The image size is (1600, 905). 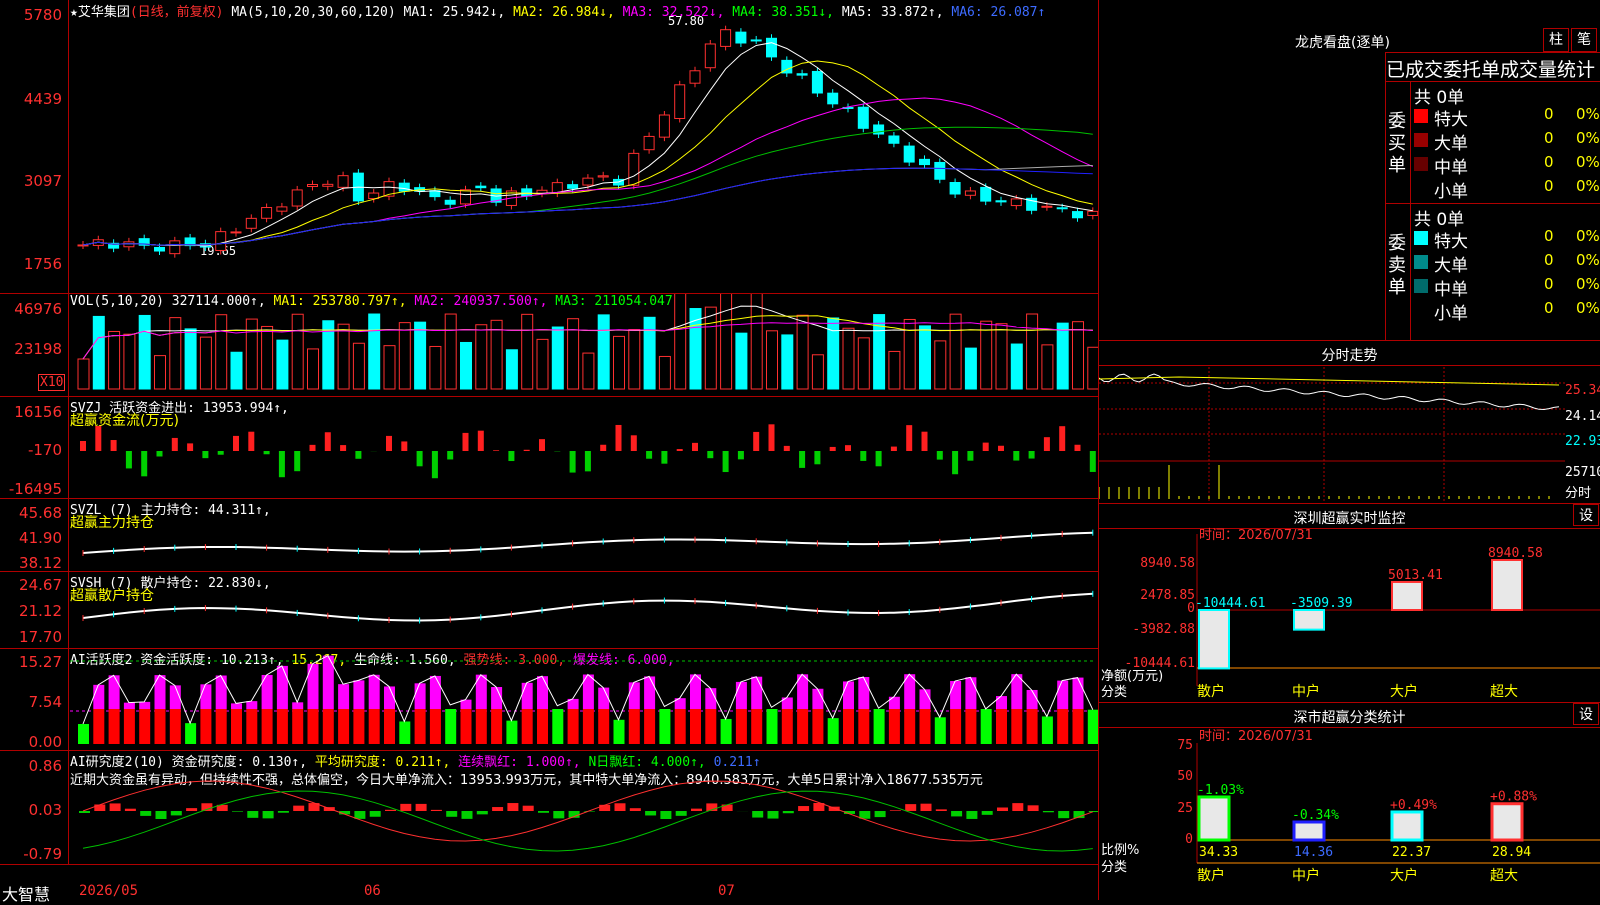 What do you see at coordinates (1349, 422) in the screenshot?
I see `intraday-panel: 分时走势 25.34 24.14 22.93 25710 分时` at bounding box center [1349, 422].